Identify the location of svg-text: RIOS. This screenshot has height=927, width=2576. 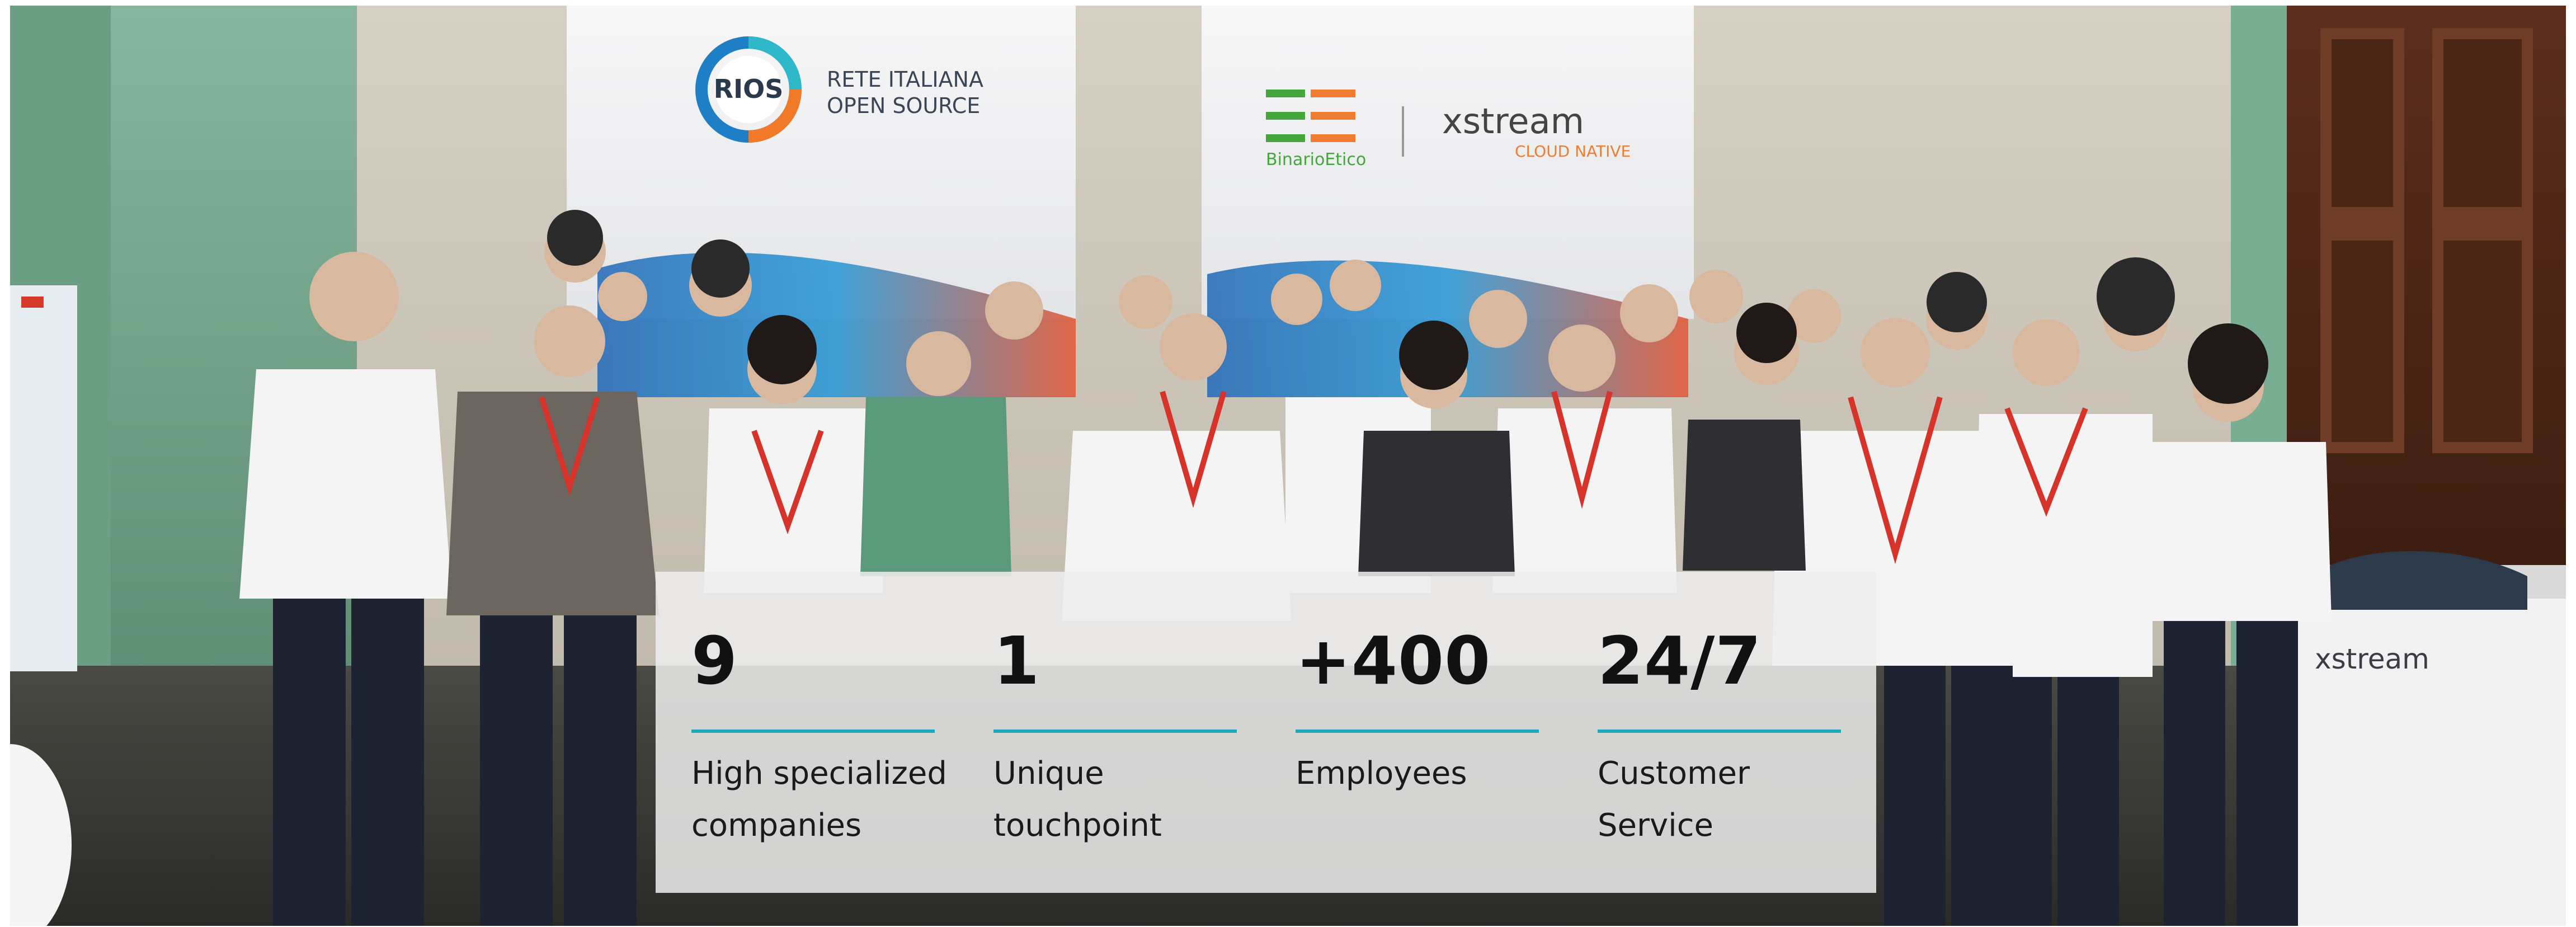
(749, 89).